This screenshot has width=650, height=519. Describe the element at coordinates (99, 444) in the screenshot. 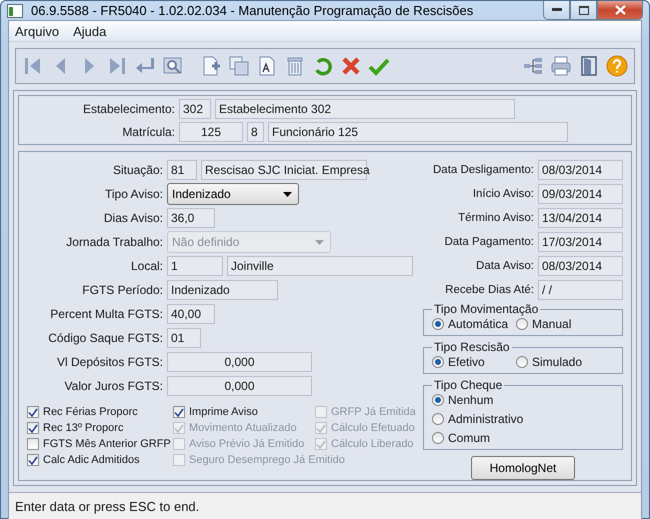

I see `checkbox: FGTS Mês Anterior GRFP` at that location.